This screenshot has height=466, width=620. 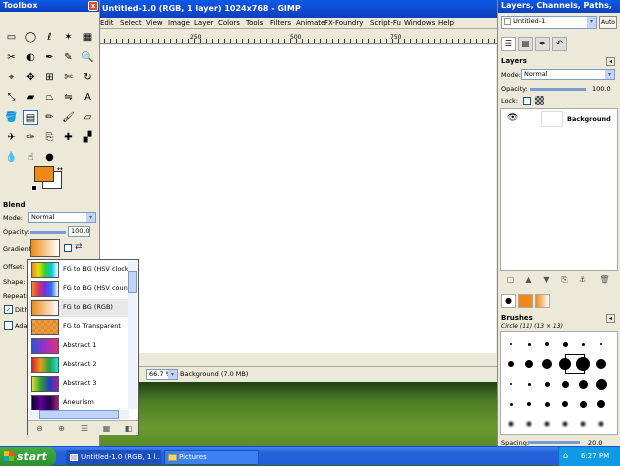 What do you see at coordinates (30, 37) in the screenshot?
I see `ellipse-select-icon: ◯` at bounding box center [30, 37].